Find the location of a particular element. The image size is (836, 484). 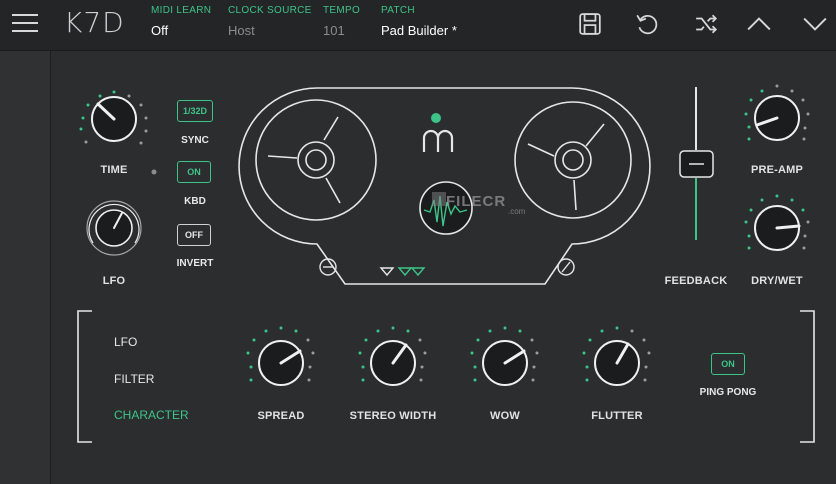

pre-amp-knob is located at coordinates (777, 112).